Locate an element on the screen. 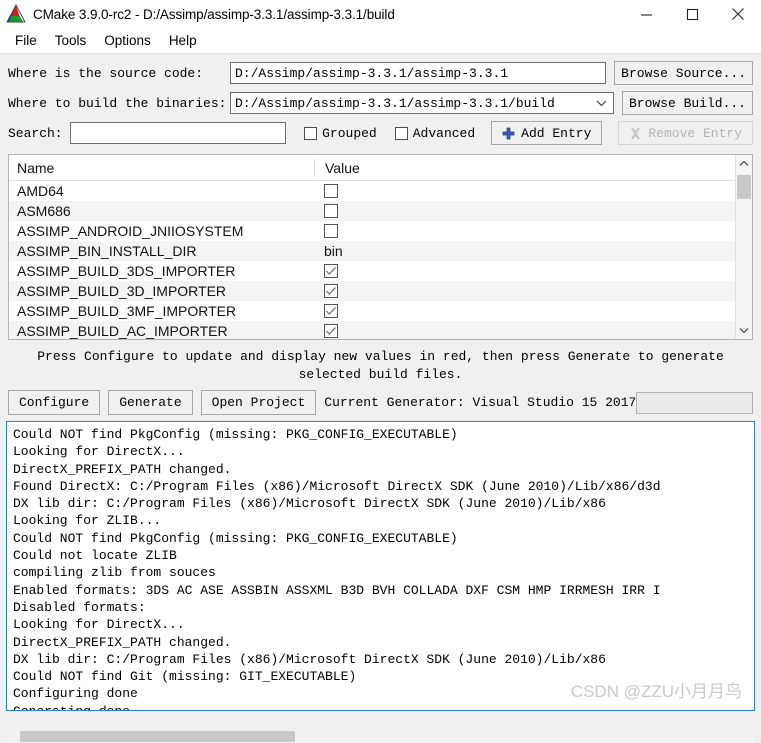  source-label: Where is the source code: is located at coordinates (106, 73).